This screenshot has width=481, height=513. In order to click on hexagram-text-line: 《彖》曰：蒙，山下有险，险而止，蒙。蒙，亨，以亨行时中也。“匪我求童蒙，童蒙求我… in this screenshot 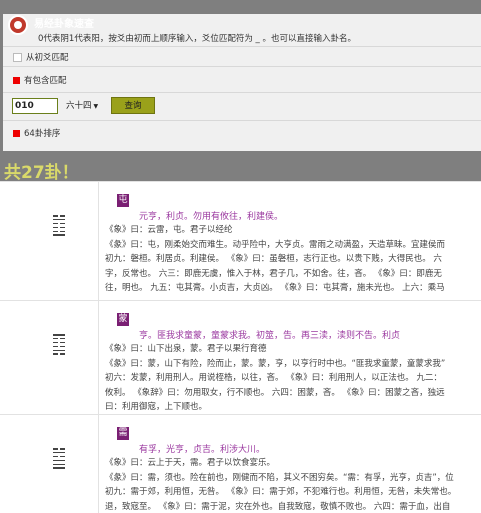, I will do `click(275, 363)`.